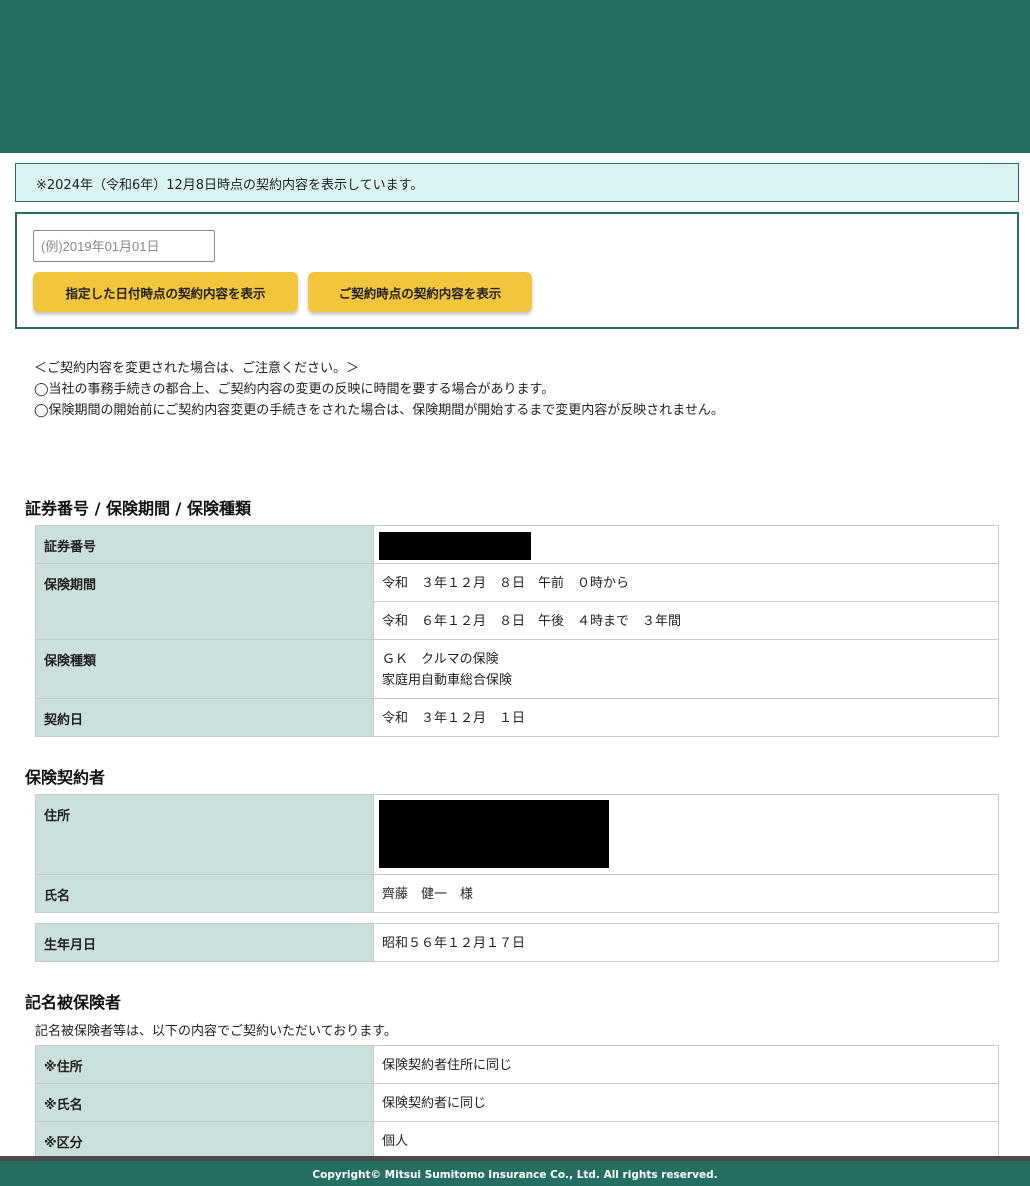 The image size is (1030, 1186). Describe the element at coordinates (216, 1031) in the screenshot. I see `insured-note: 記名被保険者等は、以下の内容でご契約いただいております。` at that location.